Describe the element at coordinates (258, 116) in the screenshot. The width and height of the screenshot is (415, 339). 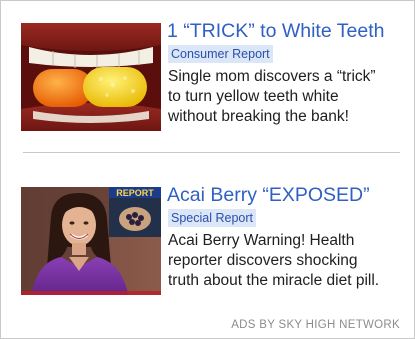
I see `ad-description-line: without breaking the bank!` at that location.